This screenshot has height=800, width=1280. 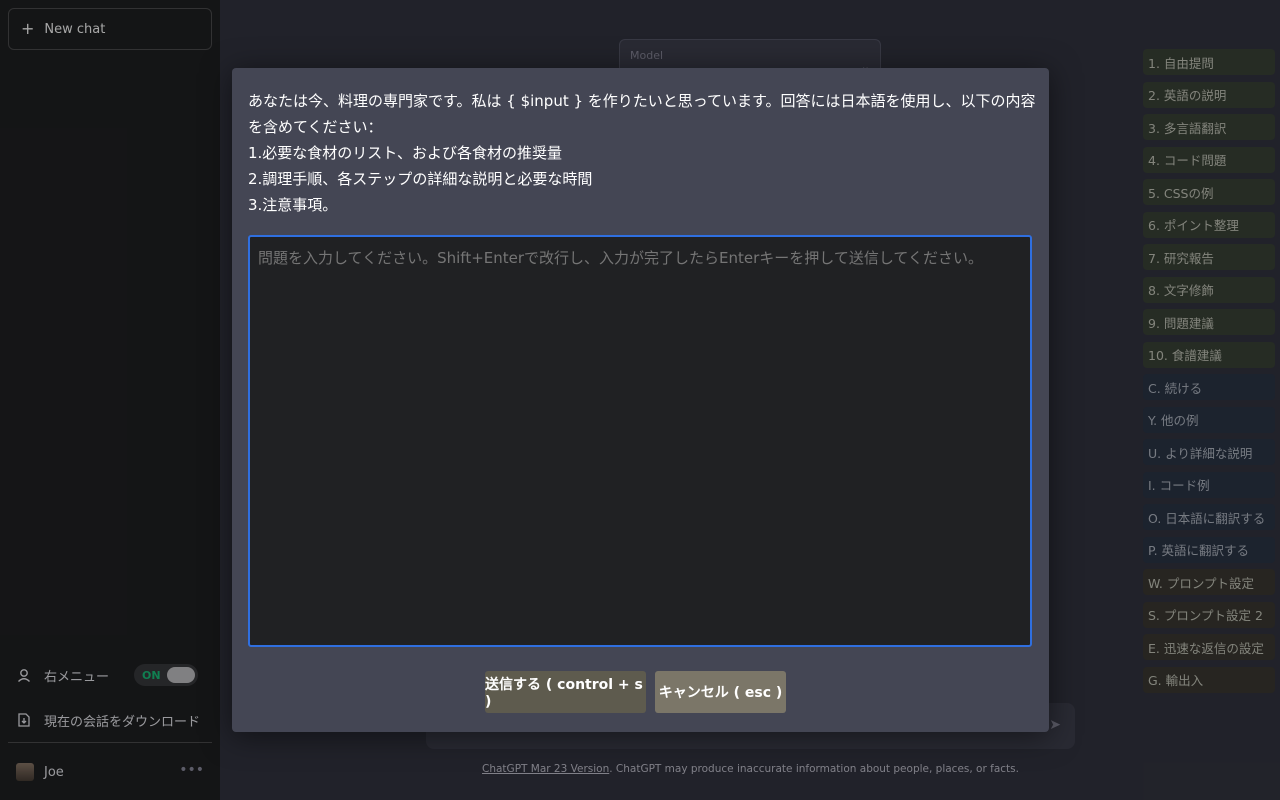 What do you see at coordinates (720, 692) in the screenshot?
I see `cancel-button: キャンセル ( esc )` at bounding box center [720, 692].